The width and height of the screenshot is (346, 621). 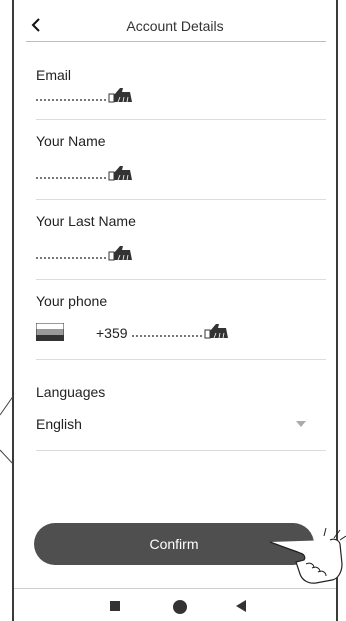 I want to click on phone-label: Your phone, so click(x=72, y=301).